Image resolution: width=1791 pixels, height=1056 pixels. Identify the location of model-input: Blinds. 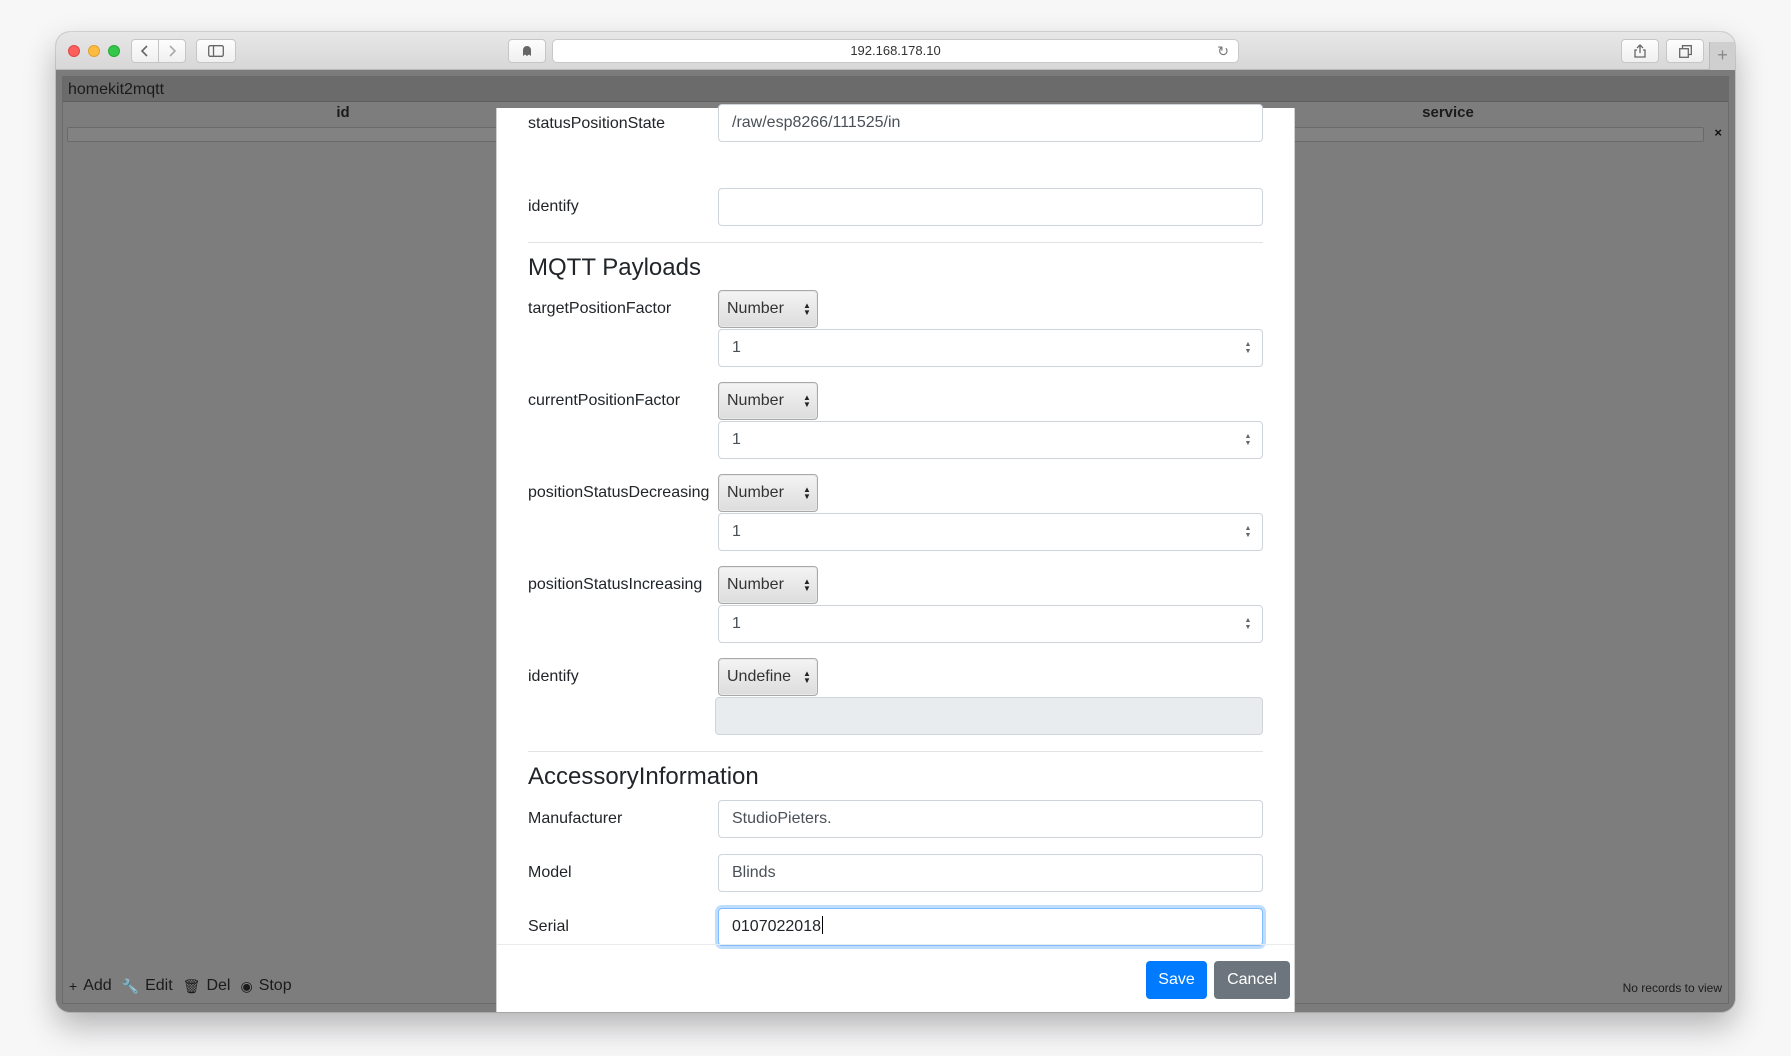
(990, 873).